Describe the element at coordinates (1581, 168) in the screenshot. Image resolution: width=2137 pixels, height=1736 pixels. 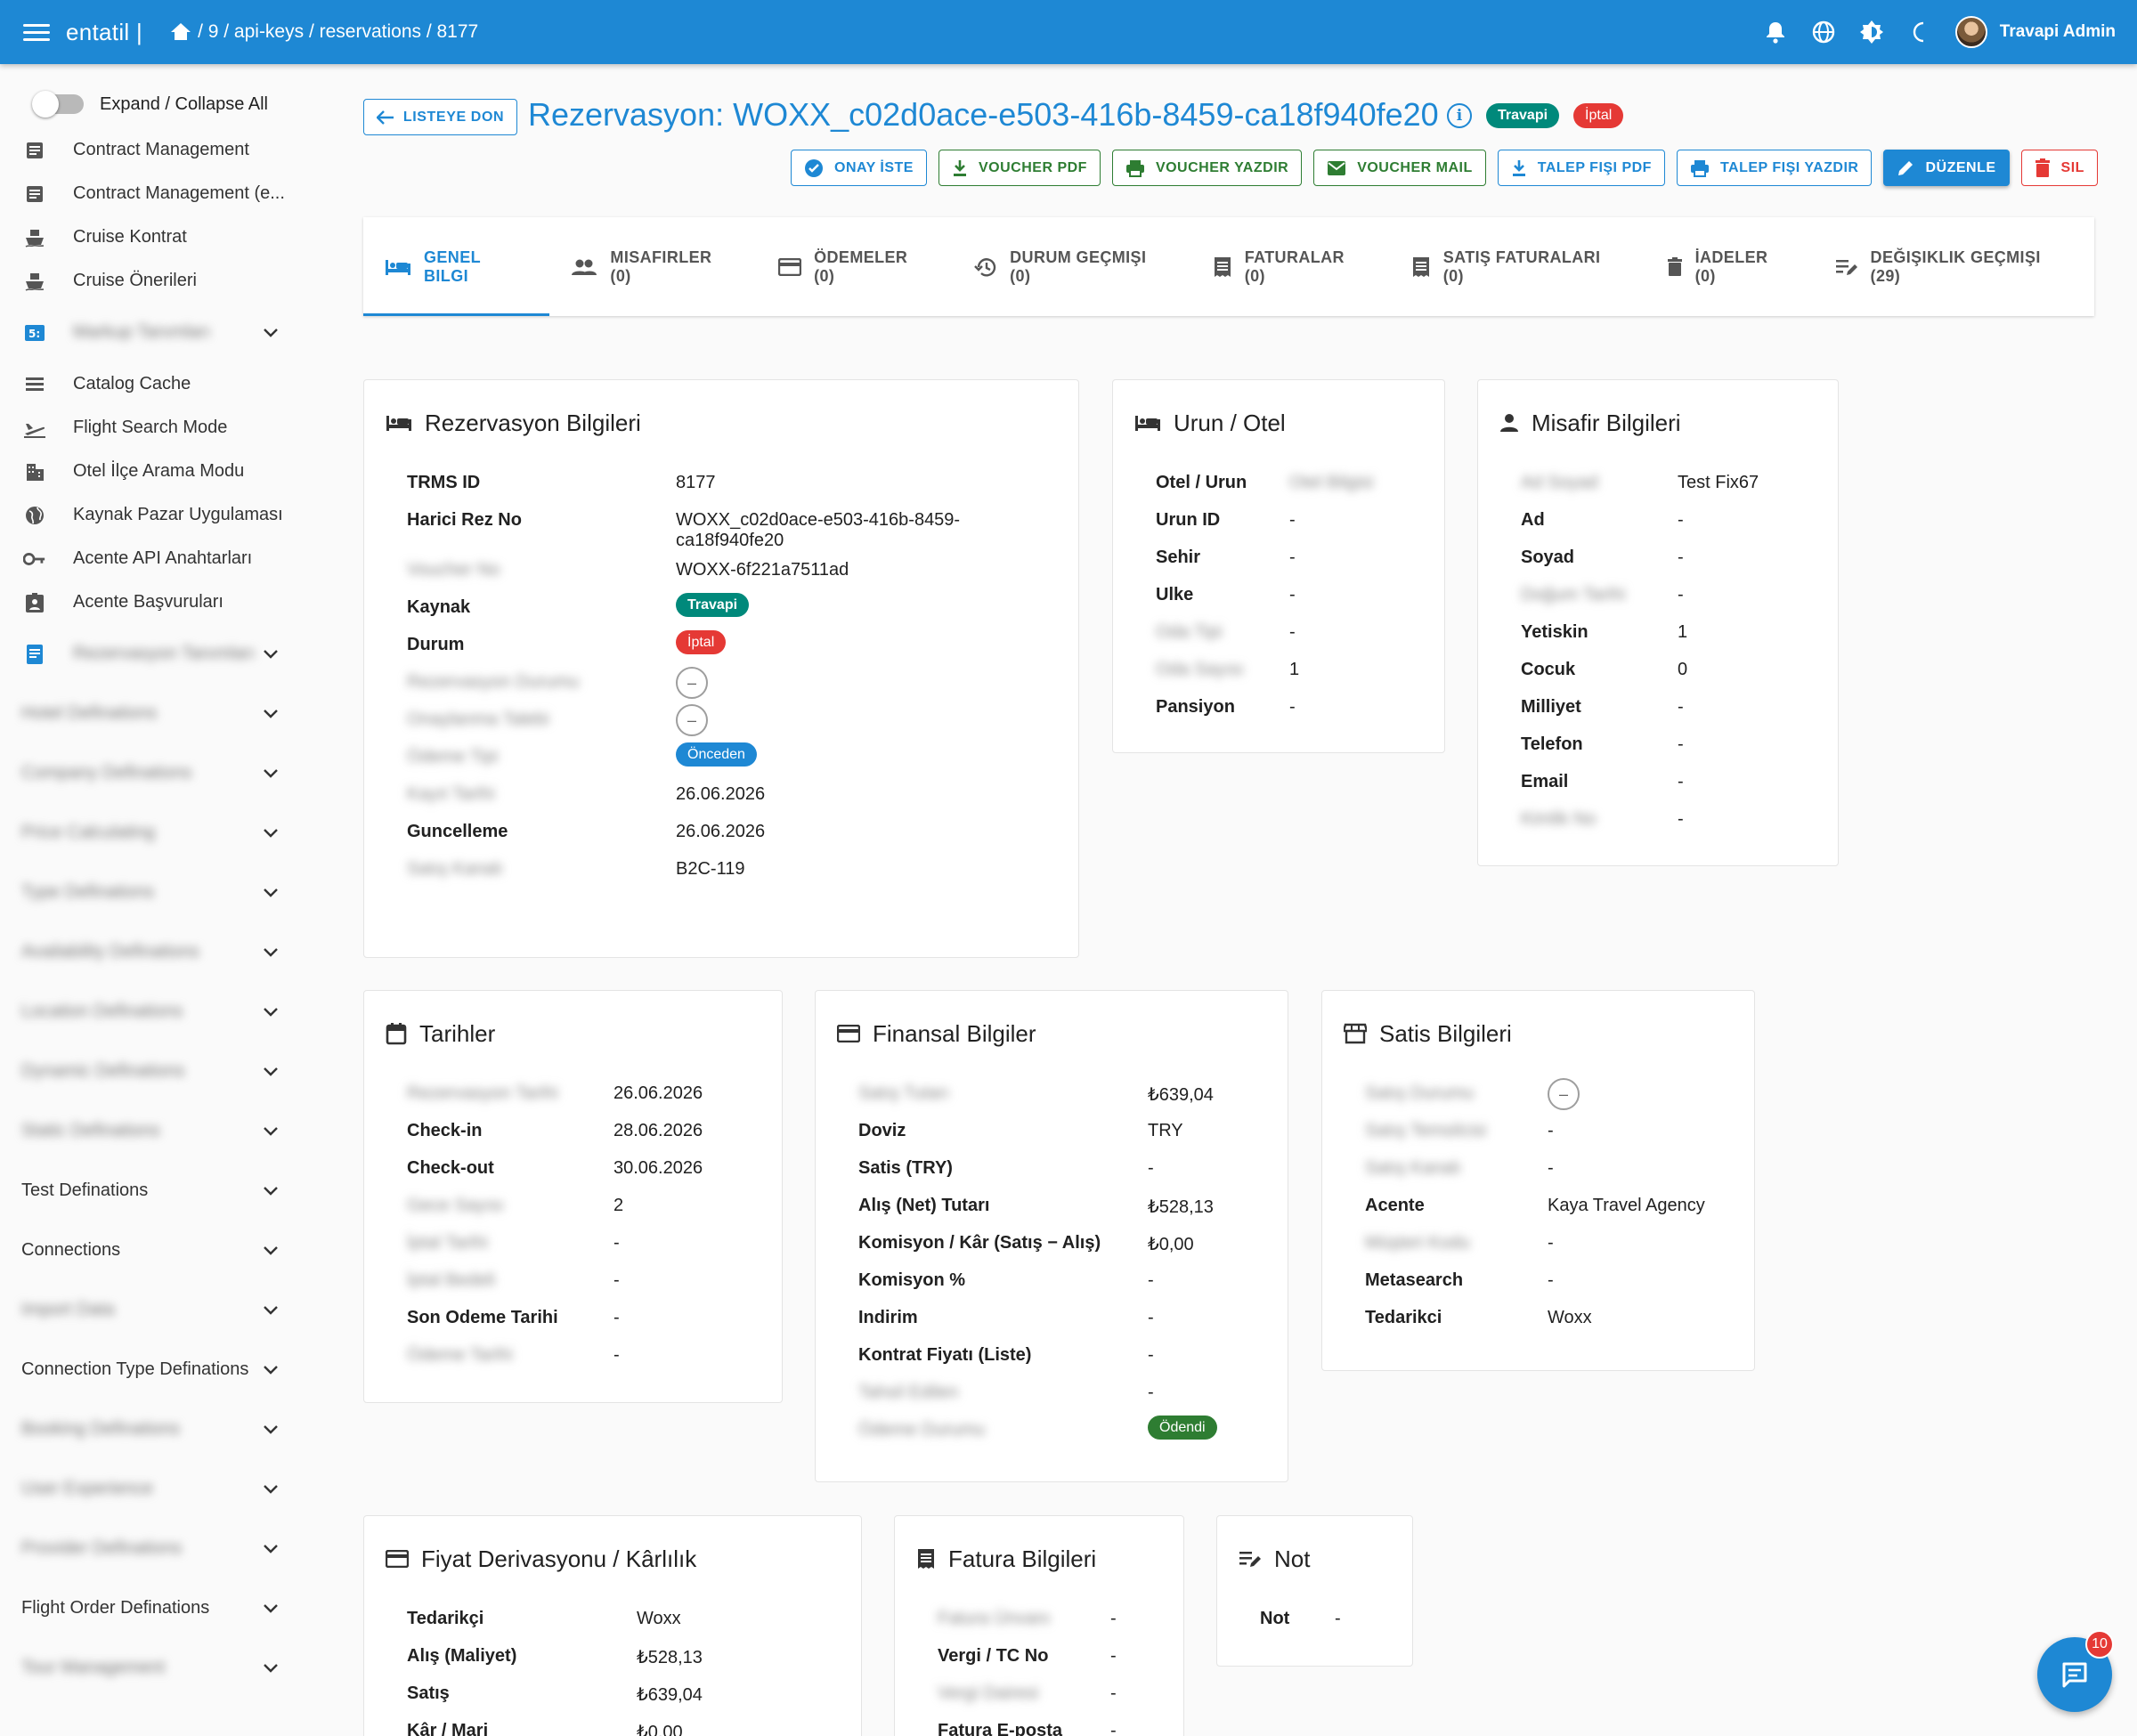
I see `action-button-4: TALEP FIŞI PDF` at that location.